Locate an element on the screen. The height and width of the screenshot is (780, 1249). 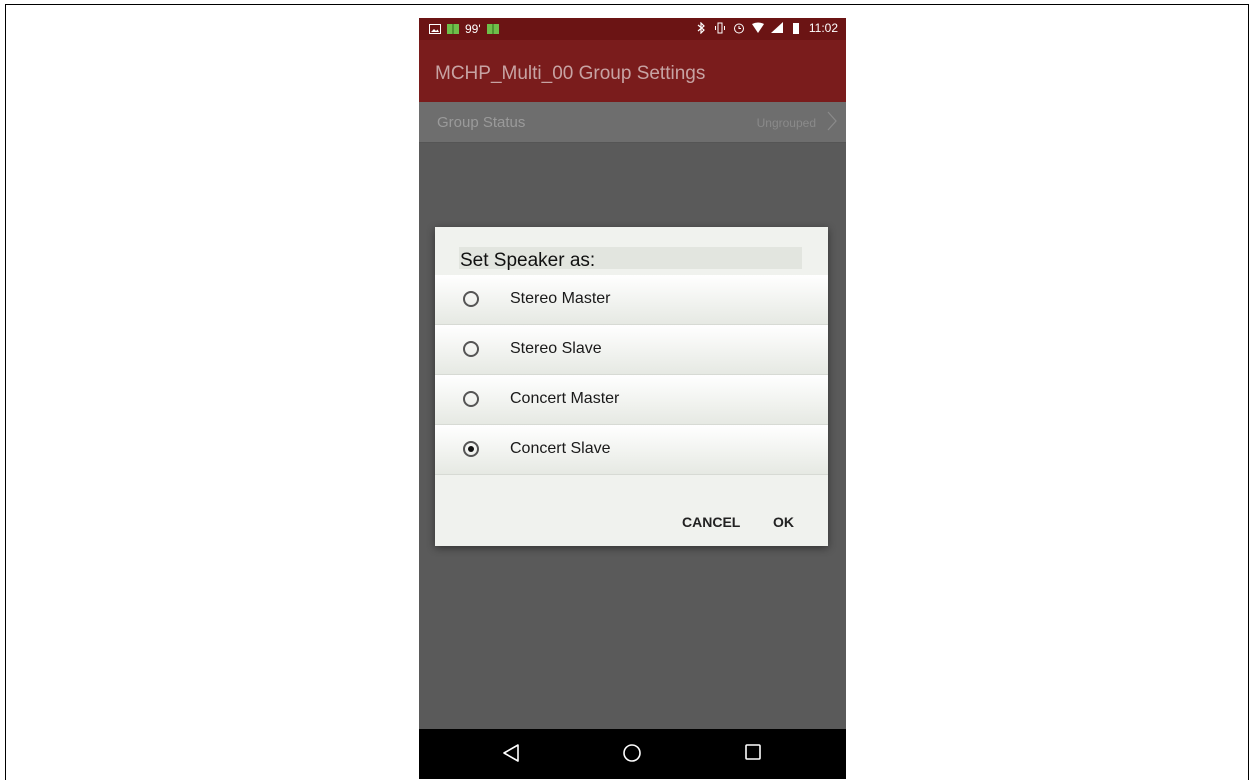
radio-button-selected is located at coordinates (471, 449).